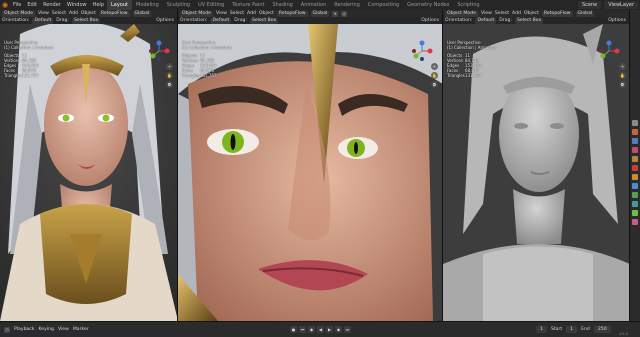  Describe the element at coordinates (335, 13) in the screenshot. I see `snap-icon: ⌖` at that location.